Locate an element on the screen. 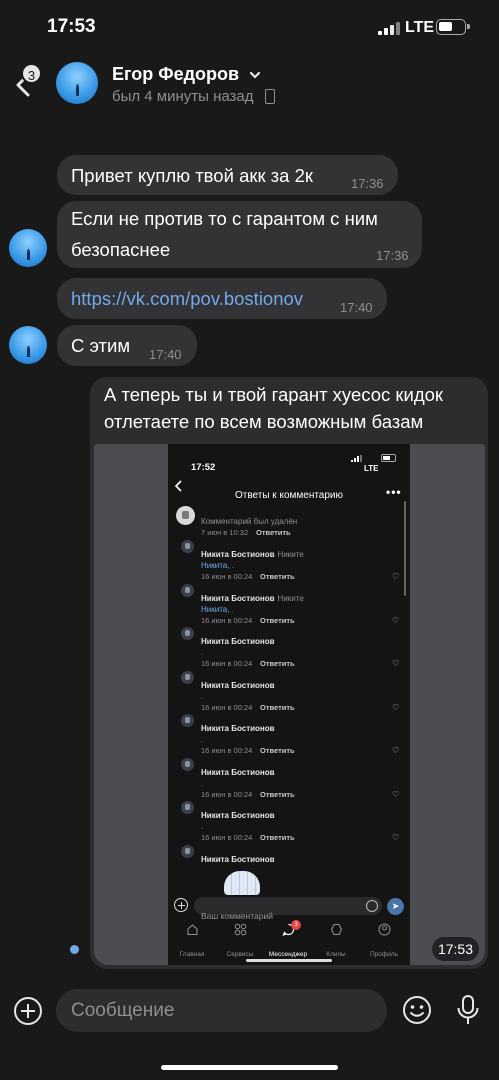 The width and height of the screenshot is (499, 1080). contact-name: Егор Федоров is located at coordinates (175, 74).